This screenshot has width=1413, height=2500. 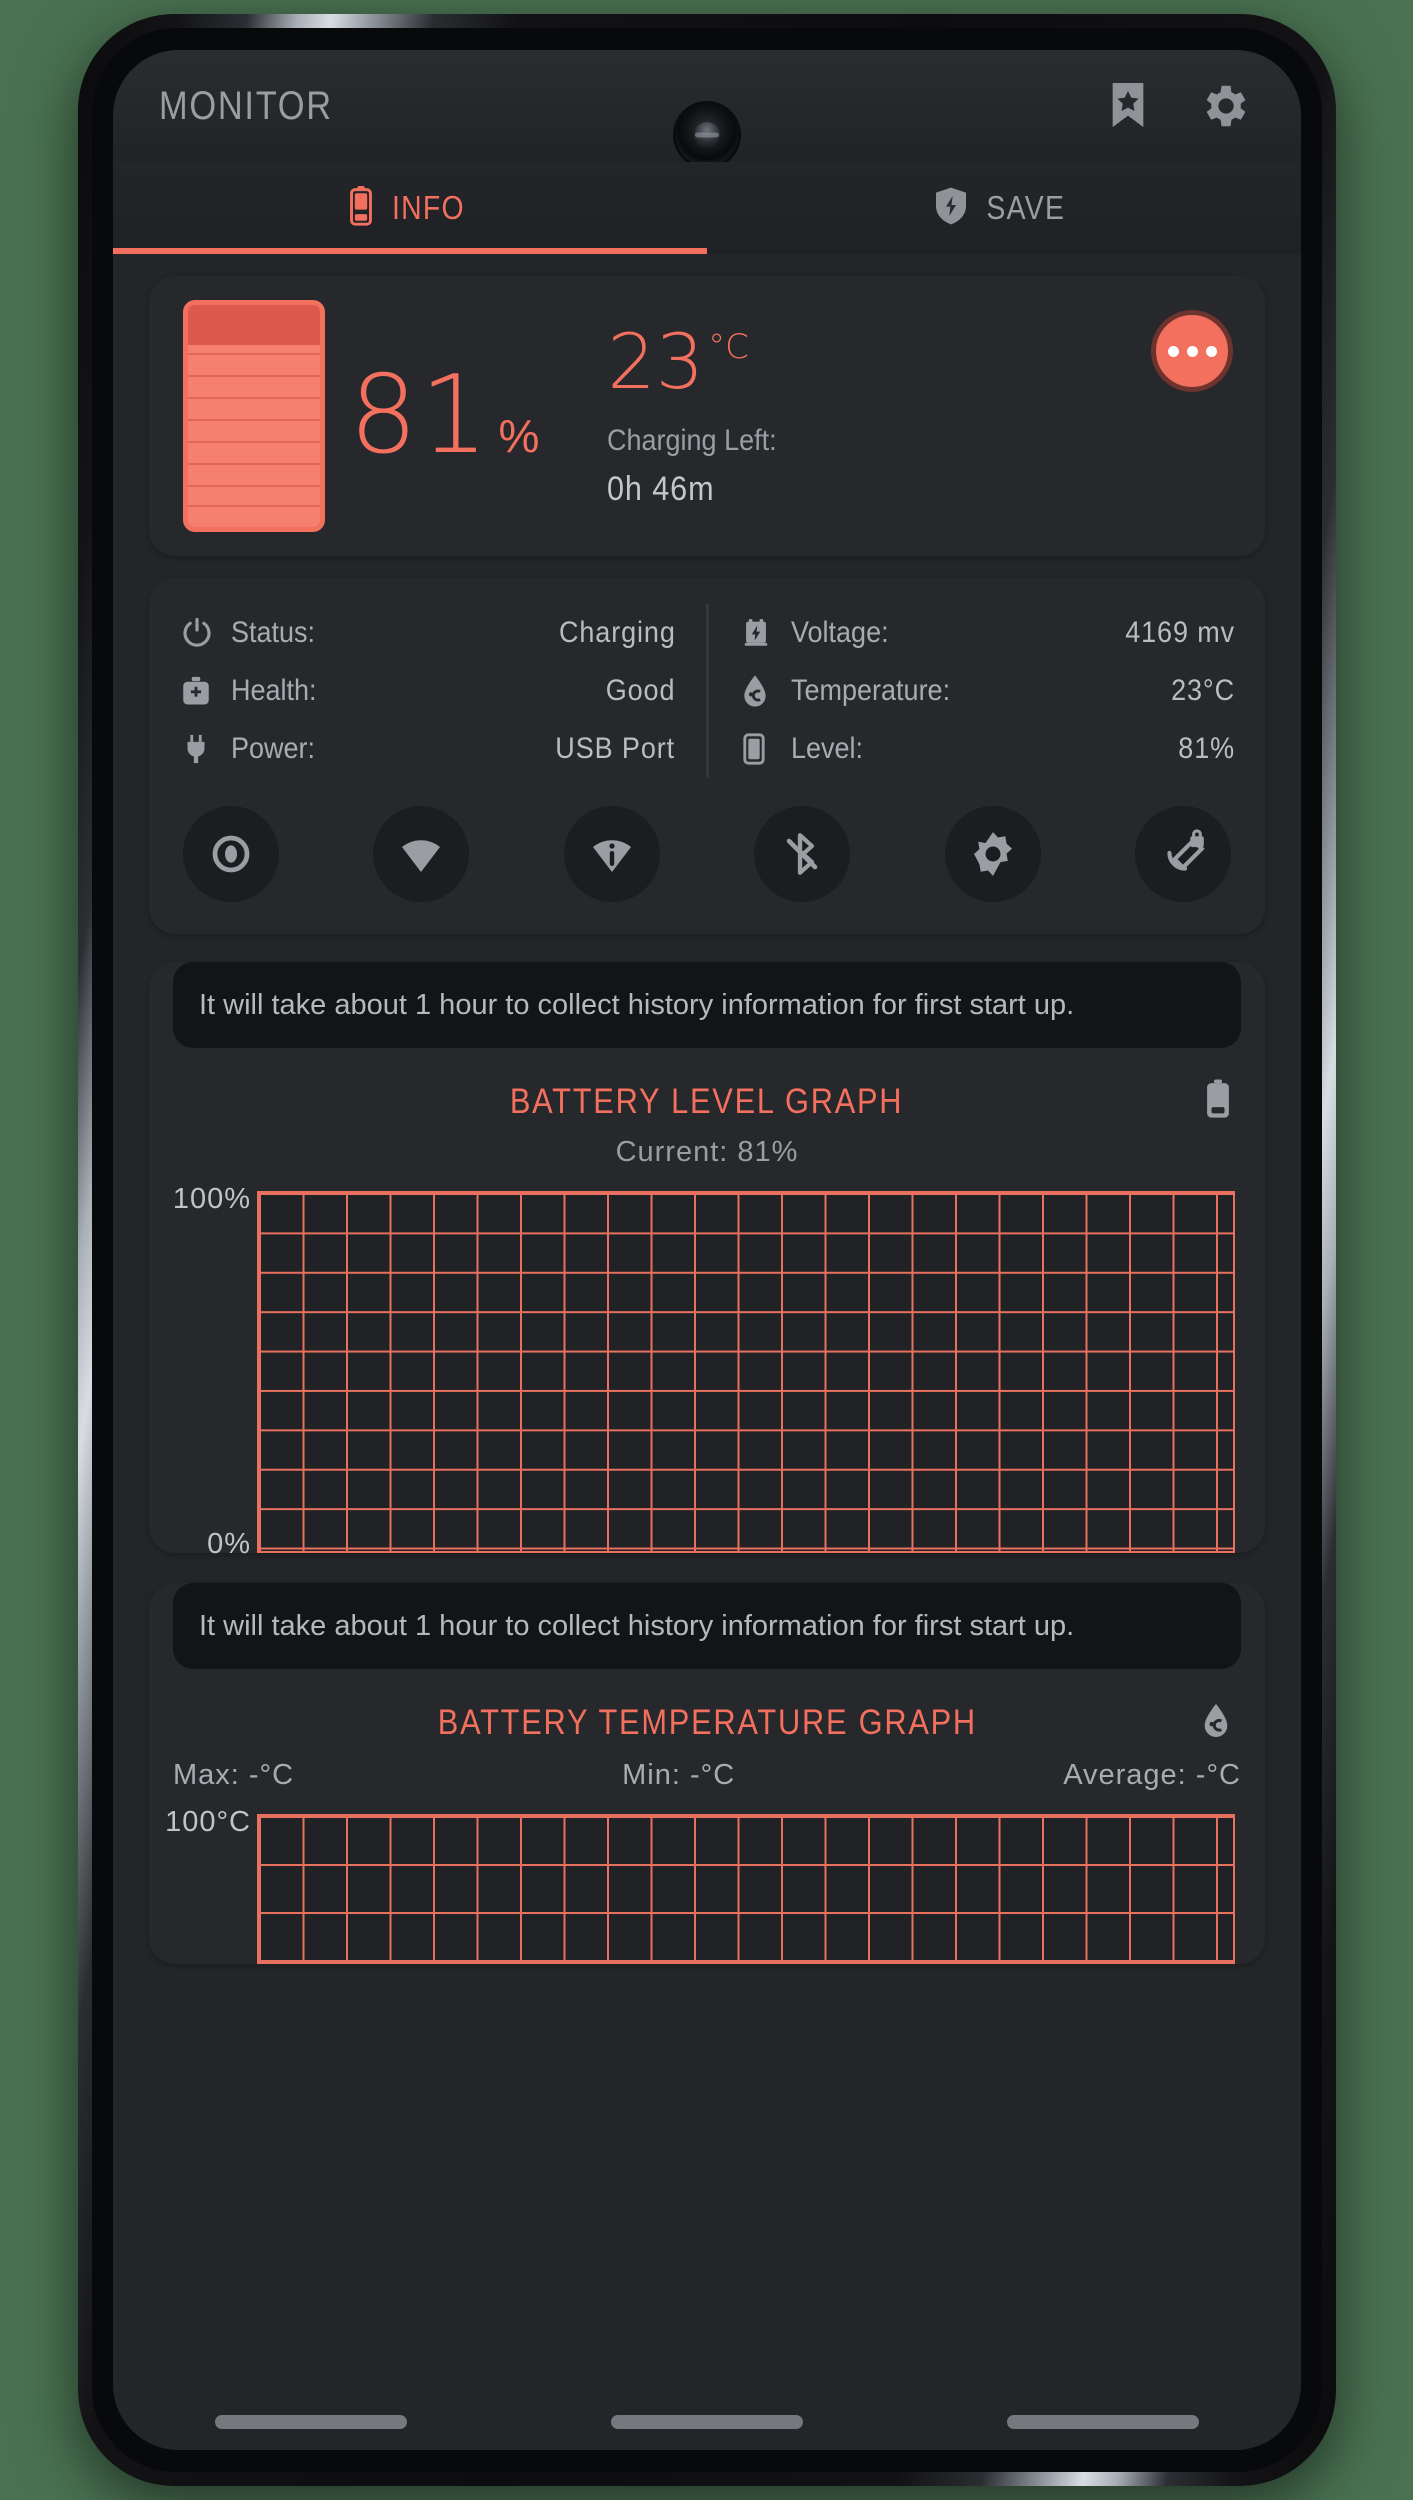 I want to click on stat-row-power: Power: USB Port, so click(x=427, y=749).